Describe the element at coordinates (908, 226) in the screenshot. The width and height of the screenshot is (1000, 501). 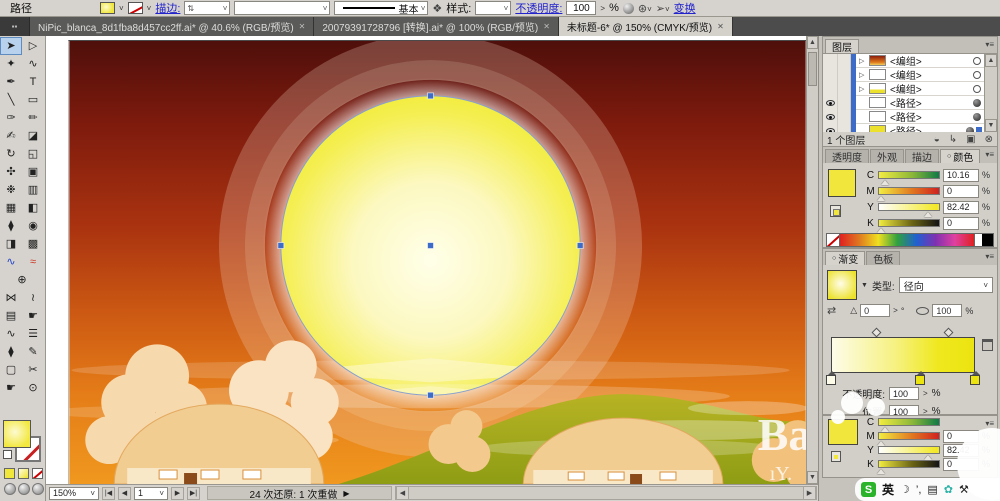
I see `black-slider` at that location.